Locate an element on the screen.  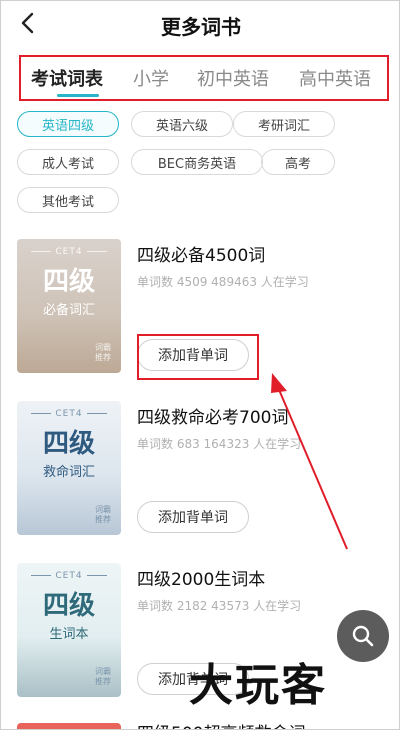
page-title: 更多词书 is located at coordinates (201, 27).